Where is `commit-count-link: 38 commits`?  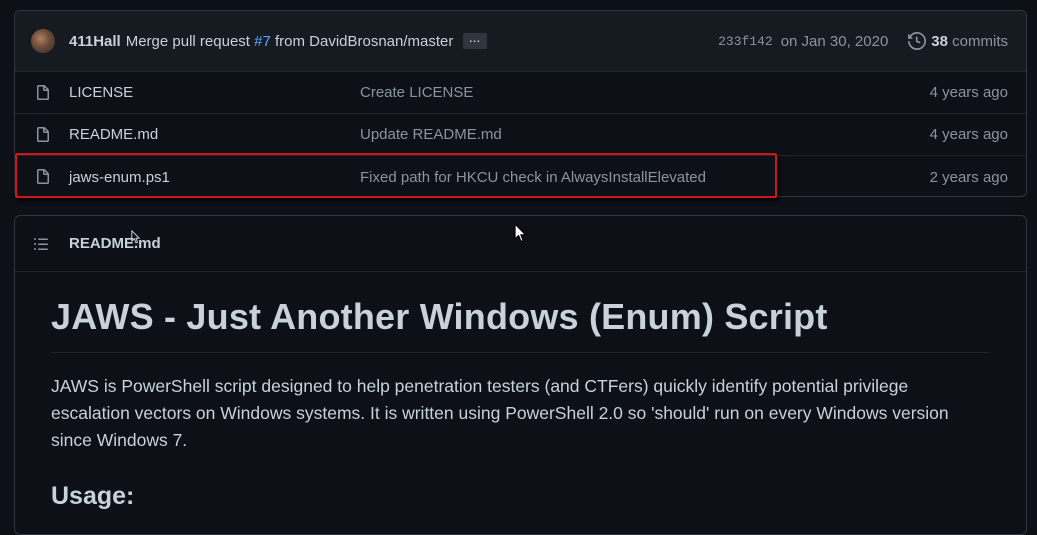 commit-count-link: 38 commits is located at coordinates (969, 41).